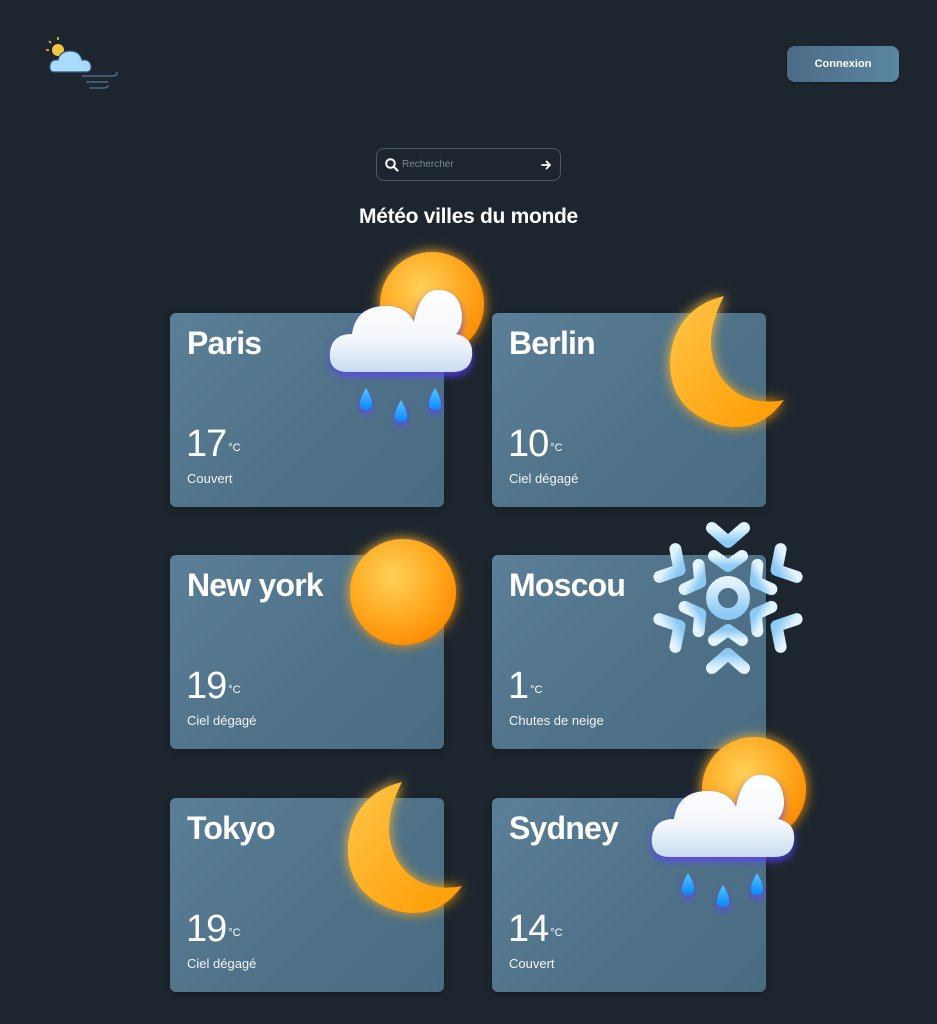  I want to click on city-name: New york, so click(255, 585).